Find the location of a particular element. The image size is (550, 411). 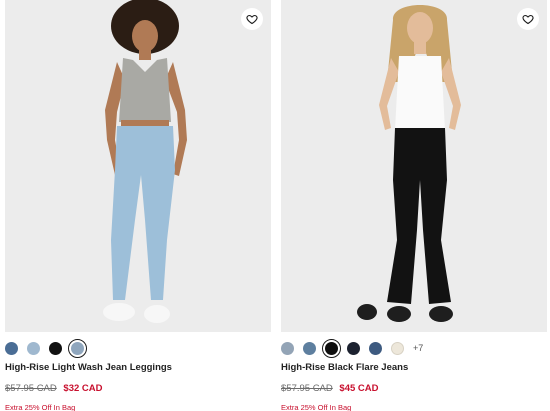

price-block: $57.95 CAD $32 CAD is located at coordinates (53, 388).